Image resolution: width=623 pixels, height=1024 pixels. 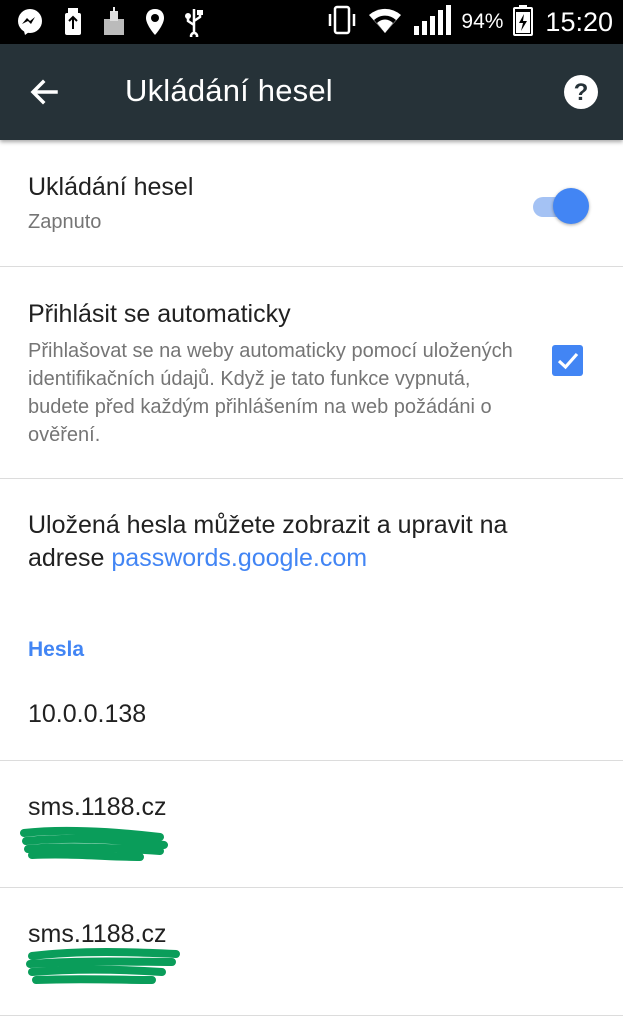 What do you see at coordinates (87, 714) in the screenshot?
I see `password-entry-site: 10.0.0.138` at bounding box center [87, 714].